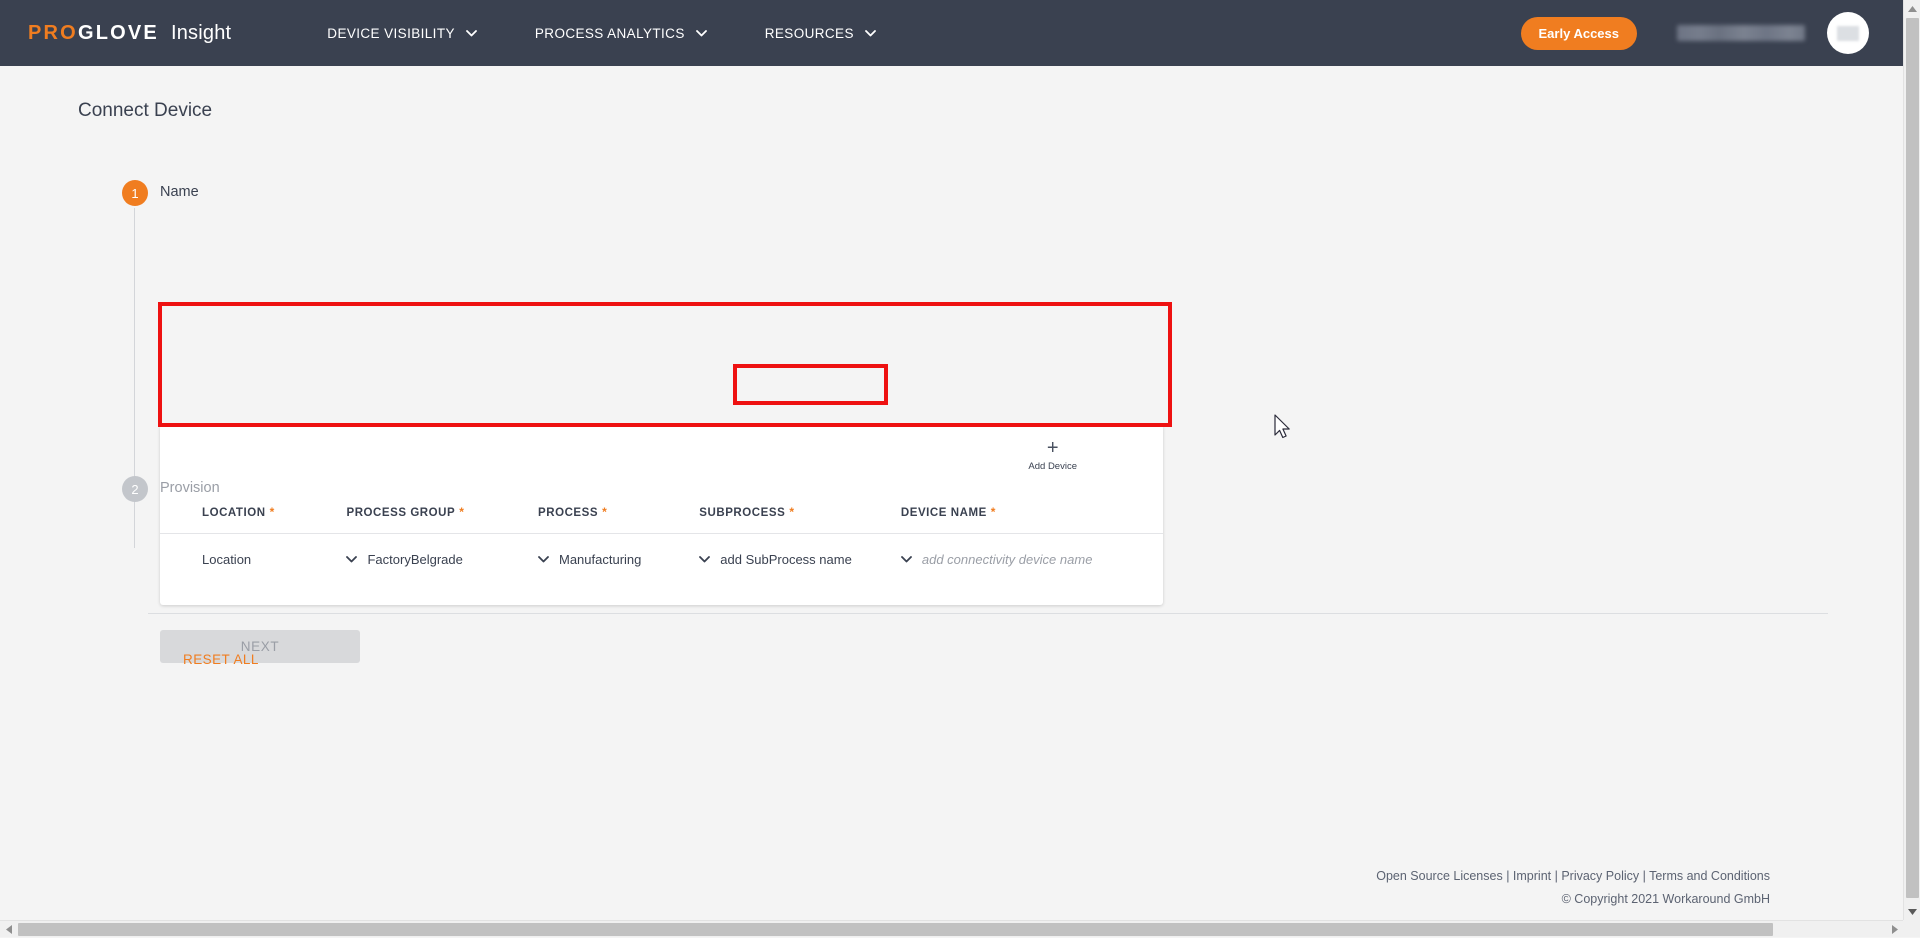 Image resolution: width=1920 pixels, height=938 pixels. What do you see at coordinates (1579, 33) in the screenshot?
I see `early-access-button: Early Access` at bounding box center [1579, 33].